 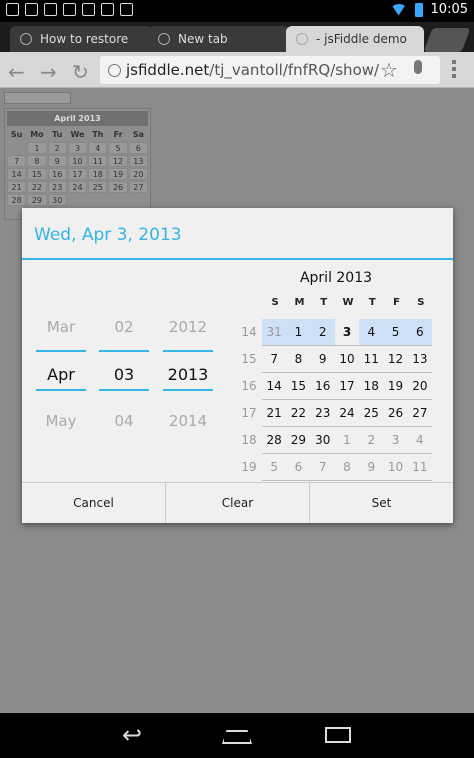 I want to click on clear-button: Clear, so click(x=238, y=503).